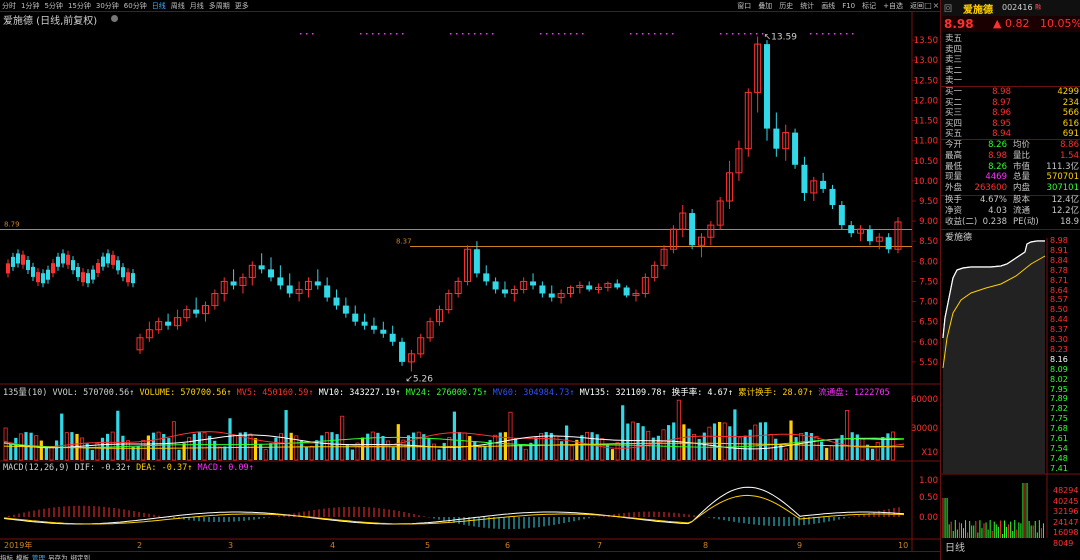 The width and height of the screenshot is (1080, 560). I want to click on bottom-tab-4: 绑定到, so click(81, 557).